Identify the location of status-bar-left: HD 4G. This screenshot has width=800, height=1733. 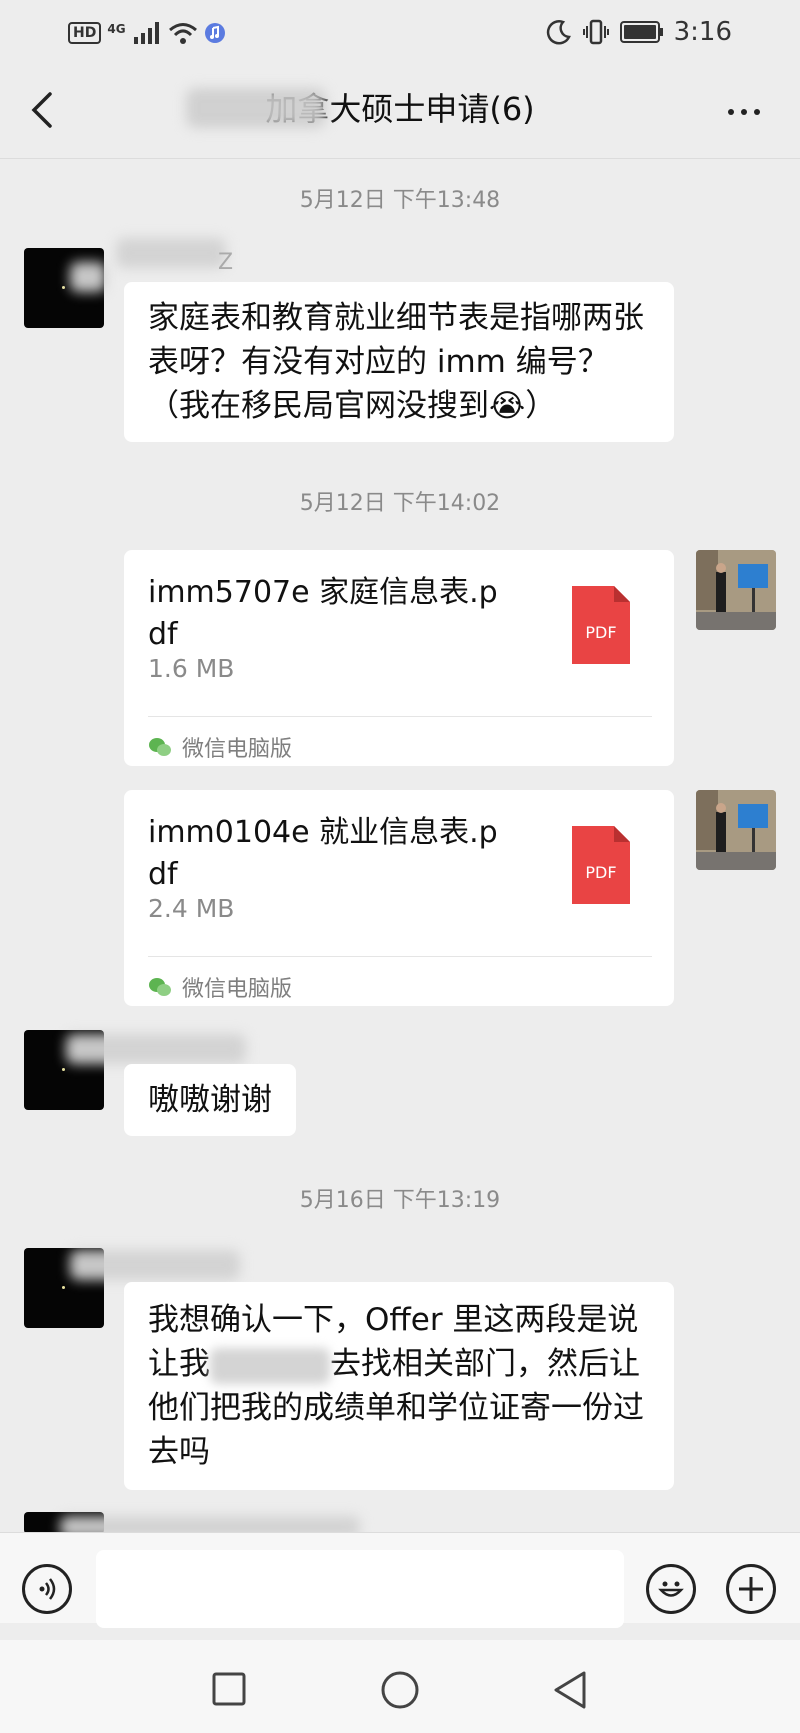
(147, 33).